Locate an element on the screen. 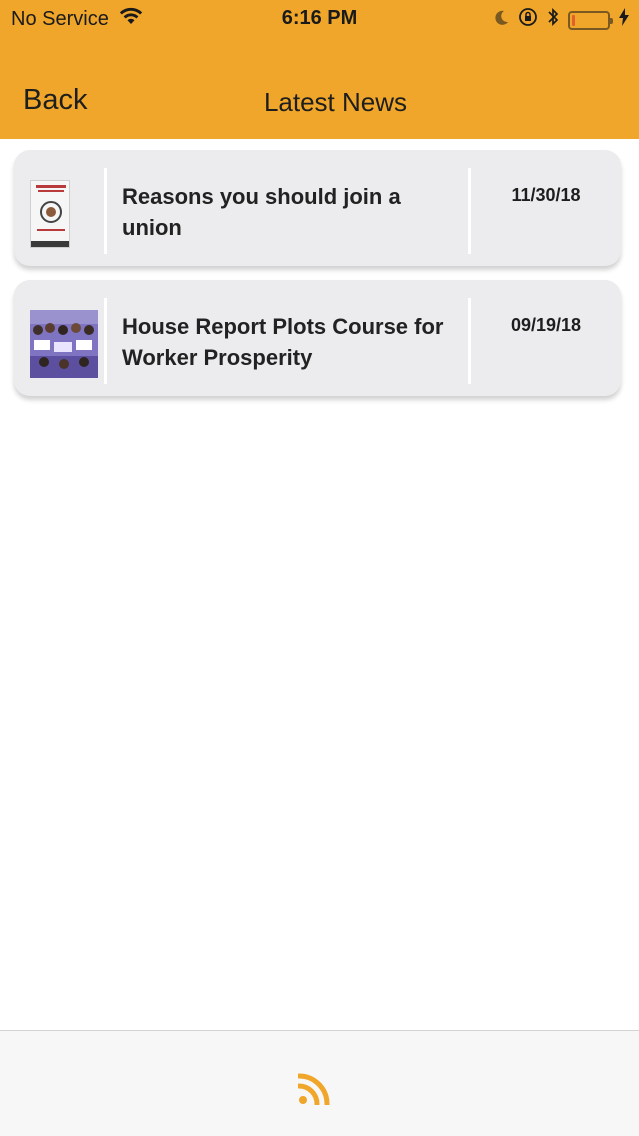 The image size is (639, 1136). news-title: Reasons you should join a union is located at coordinates (261, 212).